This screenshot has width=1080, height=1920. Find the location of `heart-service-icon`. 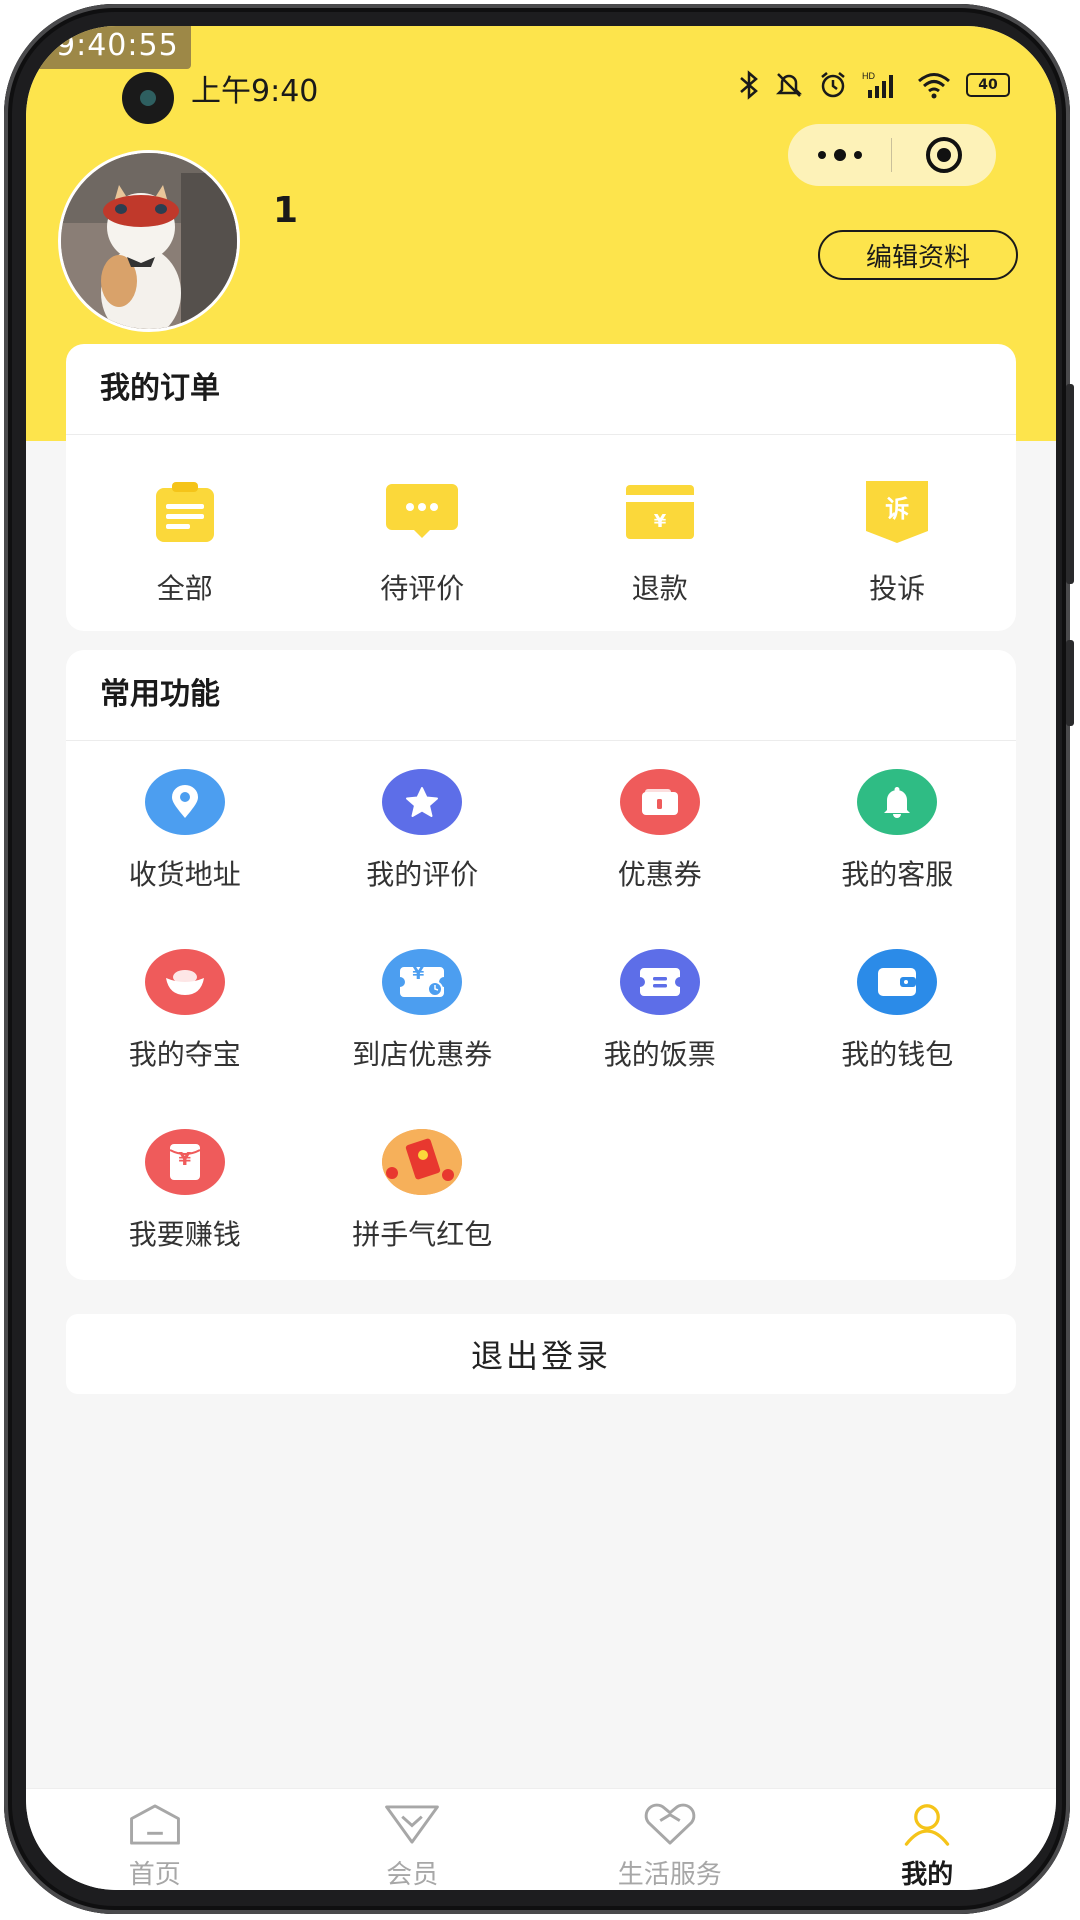

heart-service-icon is located at coordinates (670, 1824).